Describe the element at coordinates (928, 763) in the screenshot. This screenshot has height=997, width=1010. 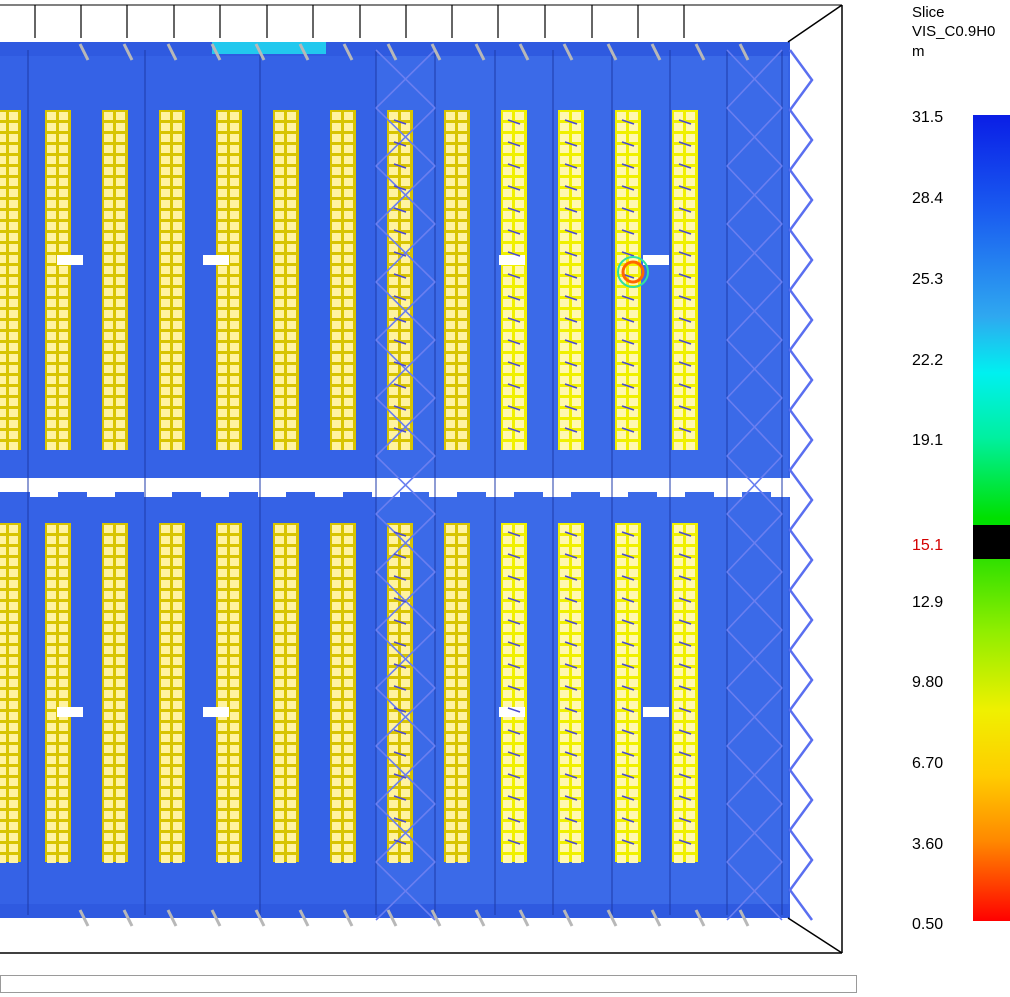
I see `colorbar-tick: 6.70` at that location.